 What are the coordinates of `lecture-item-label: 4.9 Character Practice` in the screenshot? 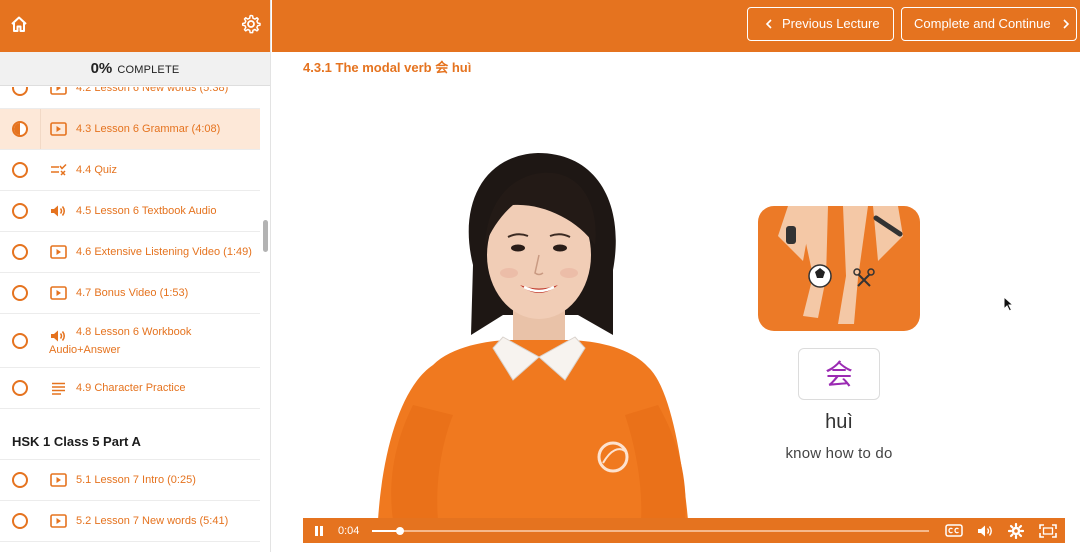 It's located at (131, 388).